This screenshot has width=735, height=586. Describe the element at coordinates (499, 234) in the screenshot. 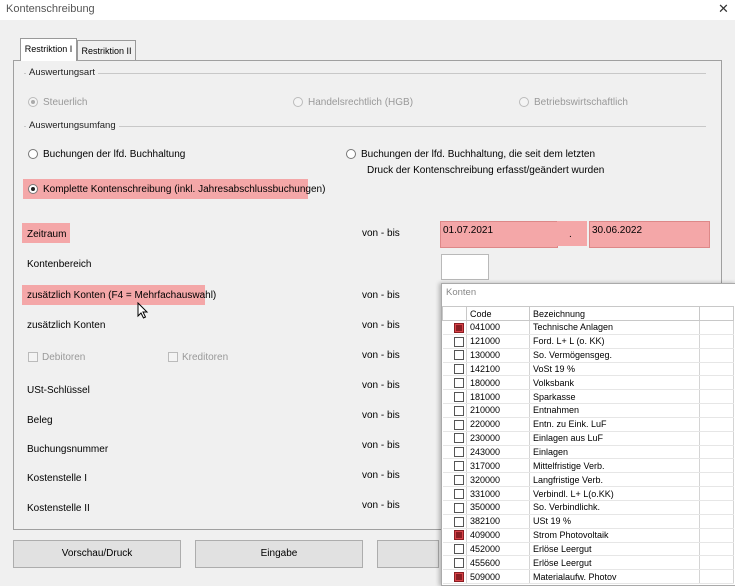

I see `zeitraum-from-input: 01.07.2021` at that location.